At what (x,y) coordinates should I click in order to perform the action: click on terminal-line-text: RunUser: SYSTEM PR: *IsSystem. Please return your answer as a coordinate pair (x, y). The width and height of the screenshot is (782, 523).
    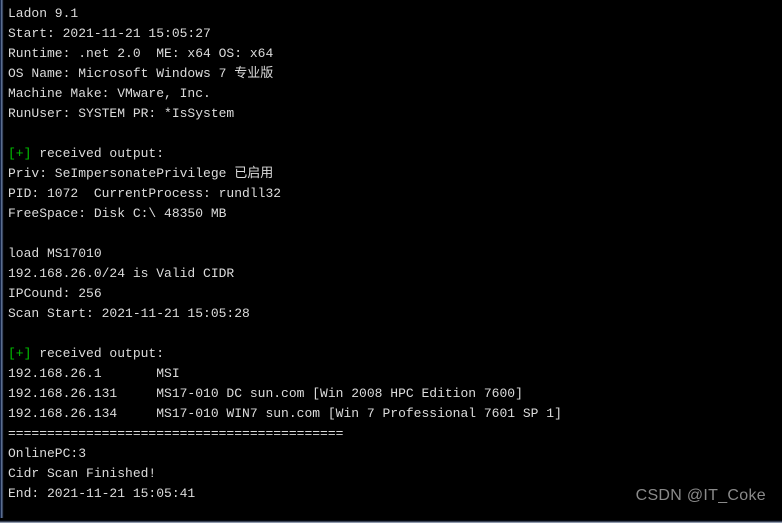
    Looking at the image, I should click on (121, 113).